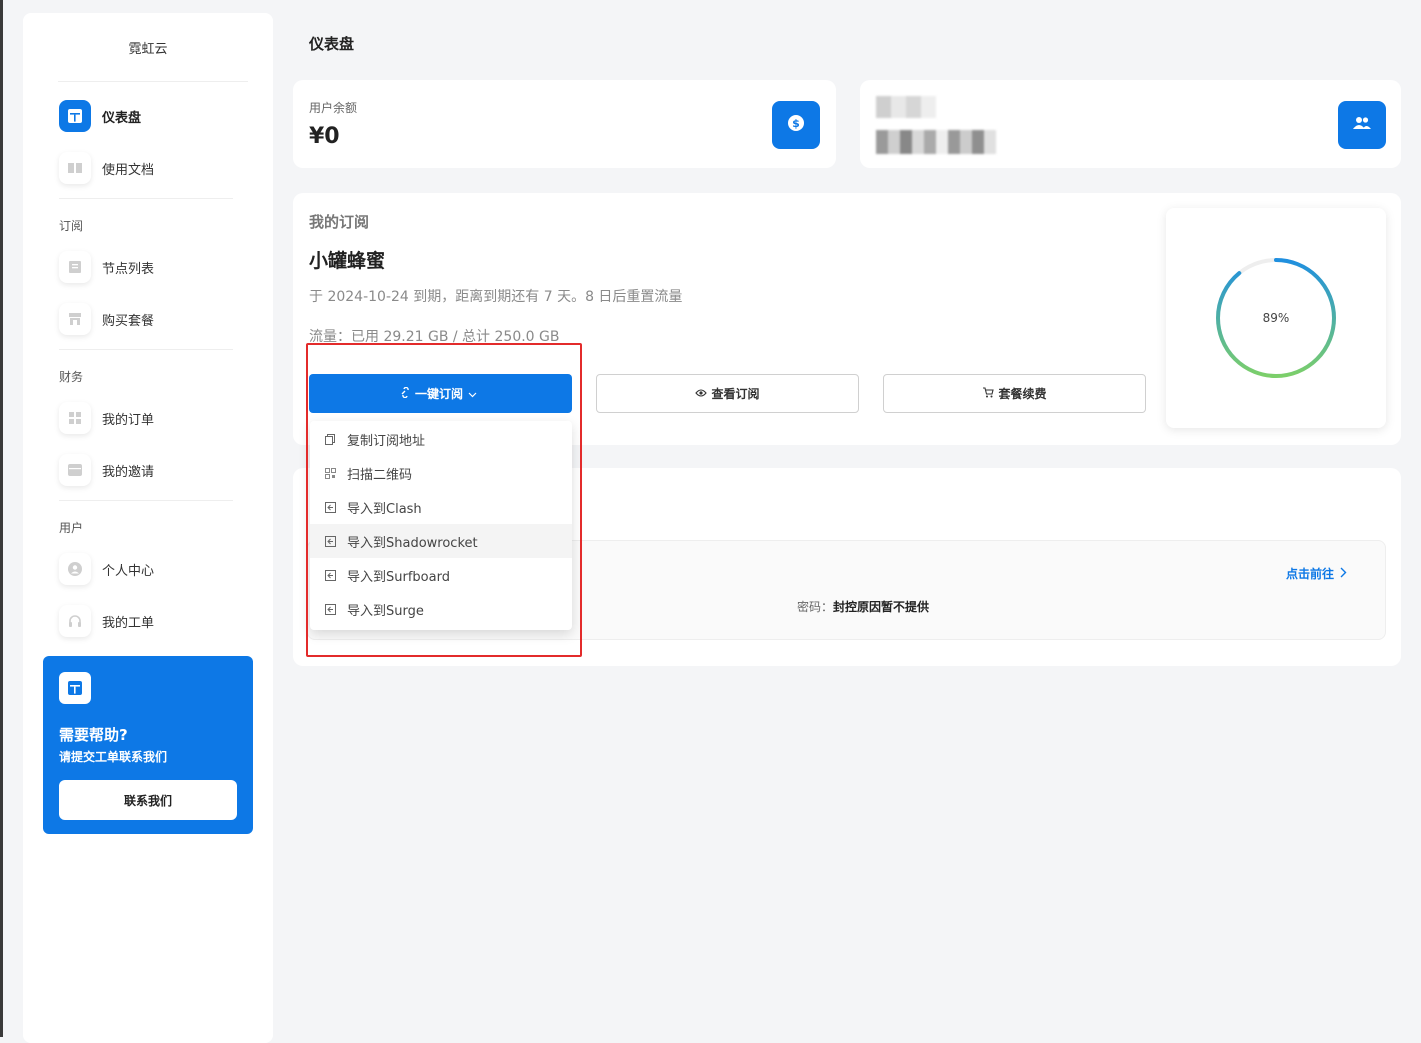 This screenshot has height=1043, width=1421. What do you see at coordinates (71, 226) in the screenshot?
I see `nav-section-title: 订阅` at bounding box center [71, 226].